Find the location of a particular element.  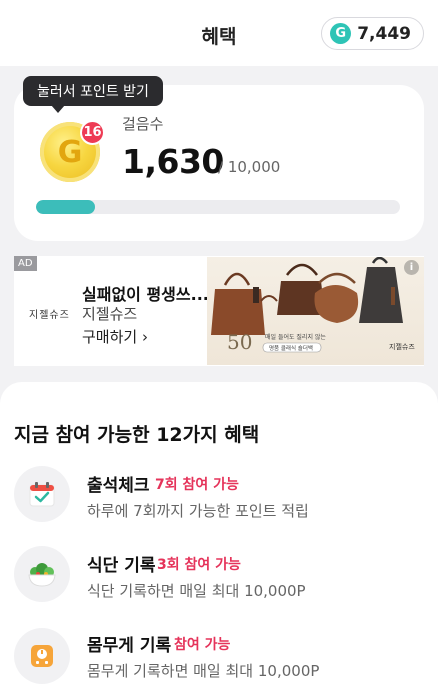

steps-goal: / 10,000 is located at coordinates (249, 167).